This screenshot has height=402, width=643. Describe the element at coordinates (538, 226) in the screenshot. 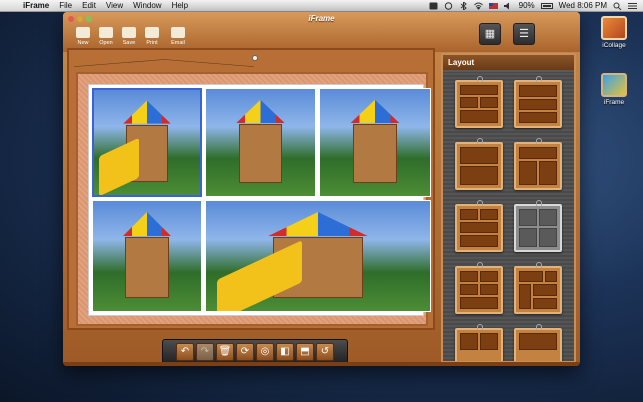

I see `layout-option-6-selected` at that location.